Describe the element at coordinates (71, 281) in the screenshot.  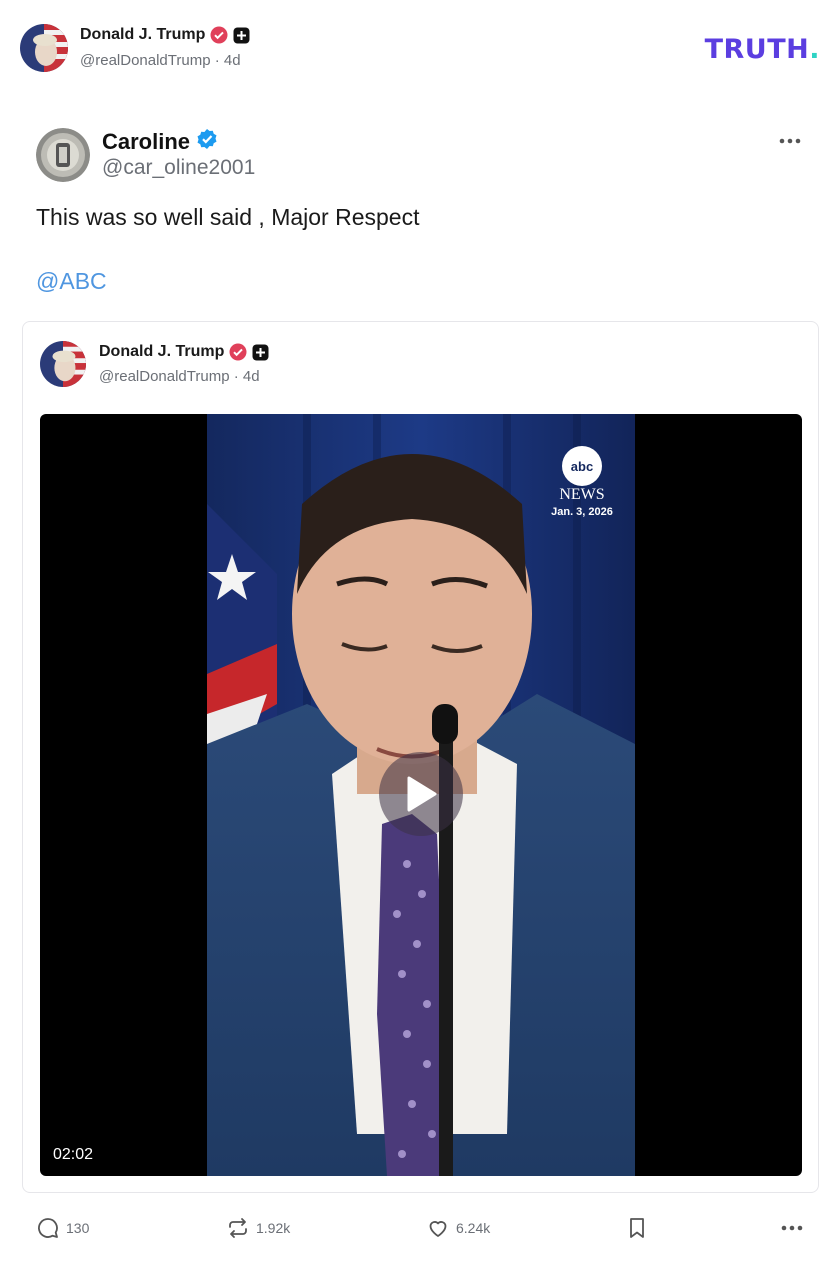
I see `mention-link: @ABC` at that location.